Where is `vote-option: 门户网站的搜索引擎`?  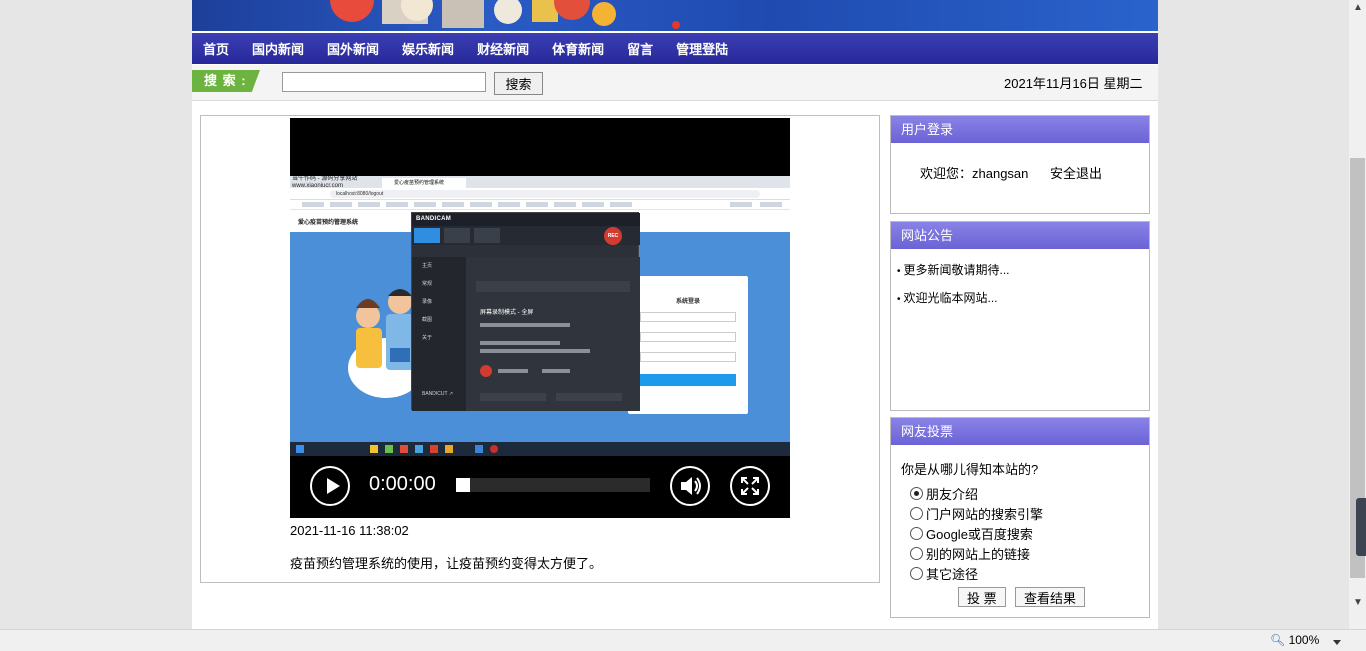
vote-option: 门户网站的搜索引擎 is located at coordinates (976, 513).